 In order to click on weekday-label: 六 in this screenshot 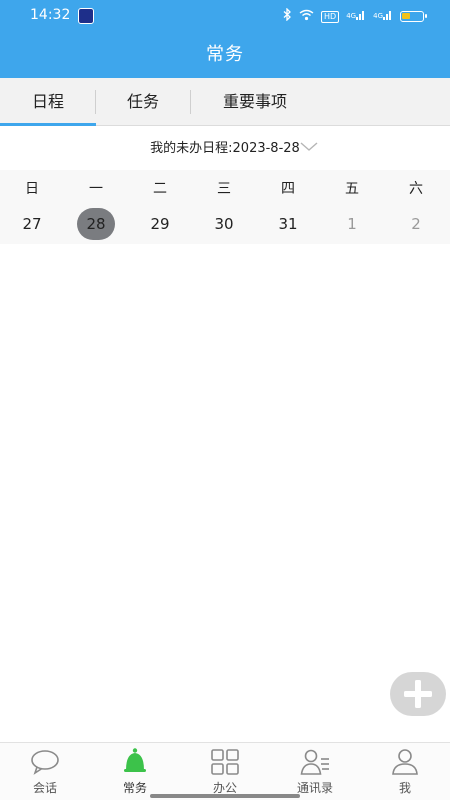, I will do `click(416, 189)`.